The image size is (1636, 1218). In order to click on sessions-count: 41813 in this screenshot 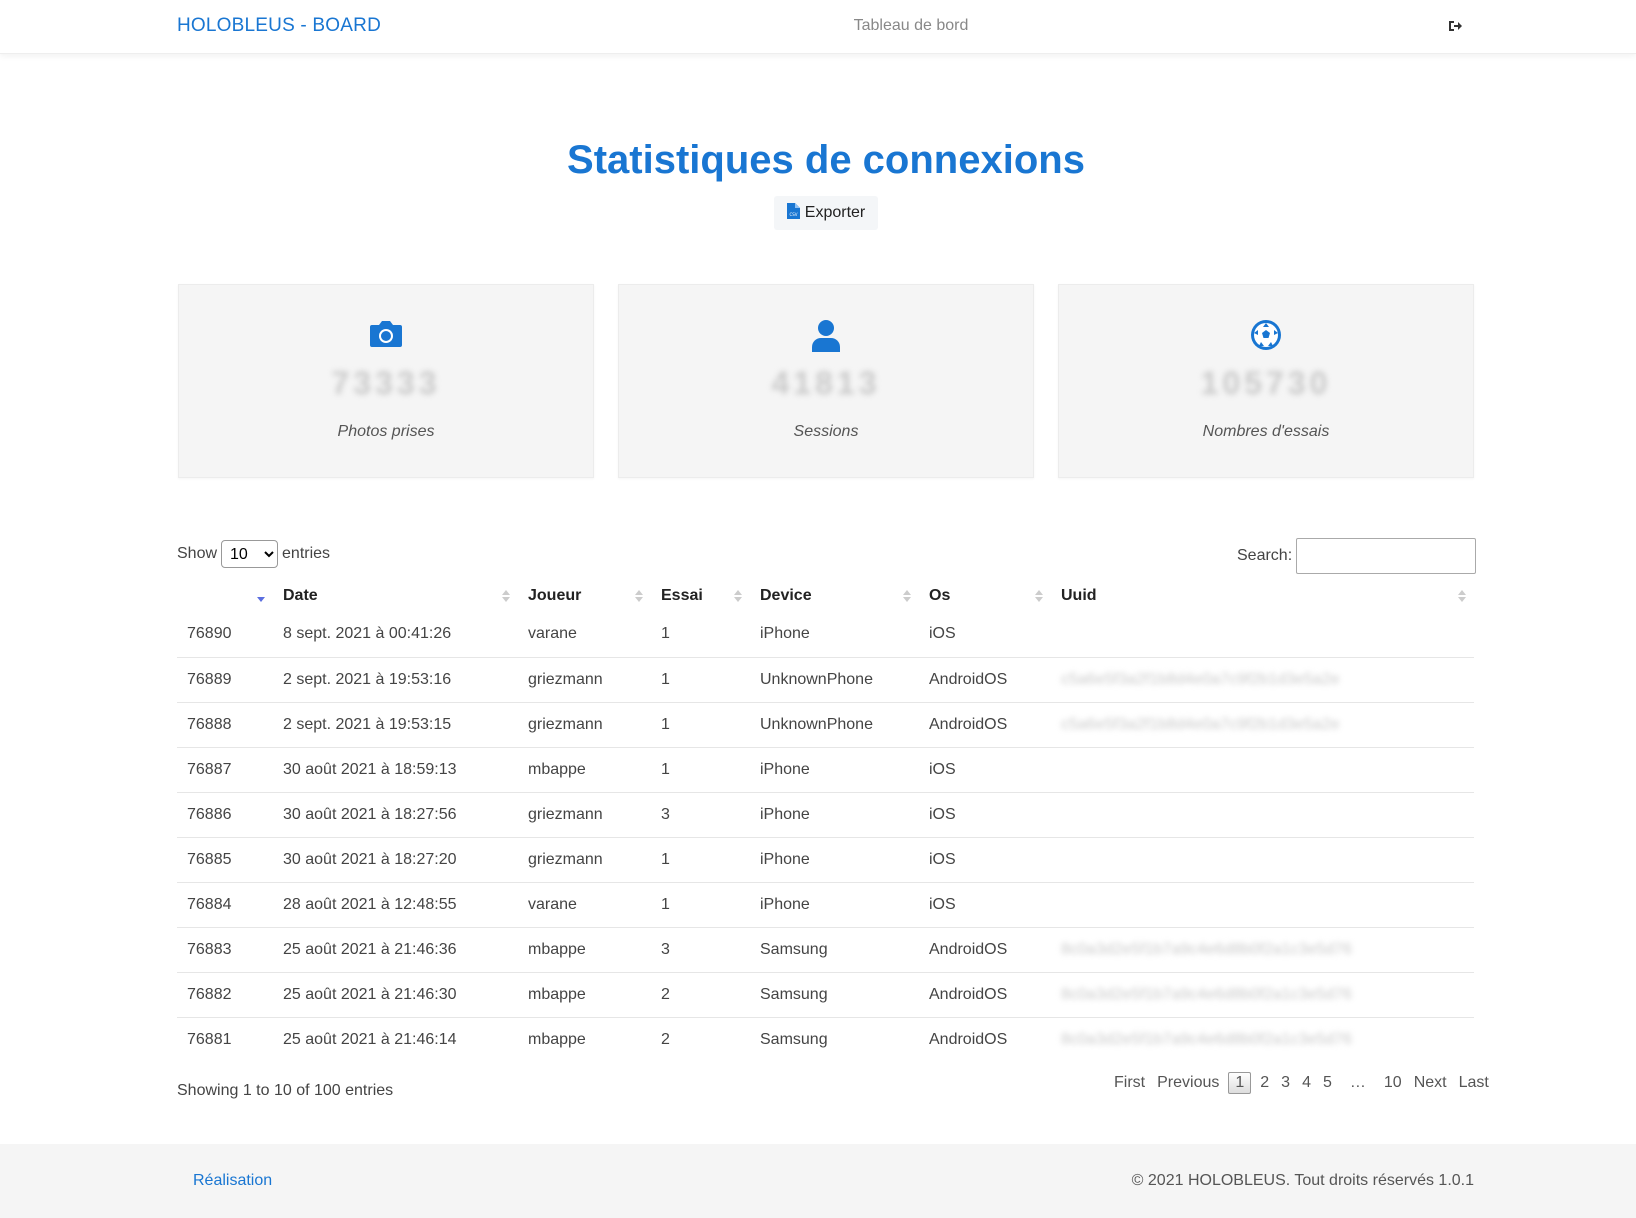, I will do `click(826, 383)`.